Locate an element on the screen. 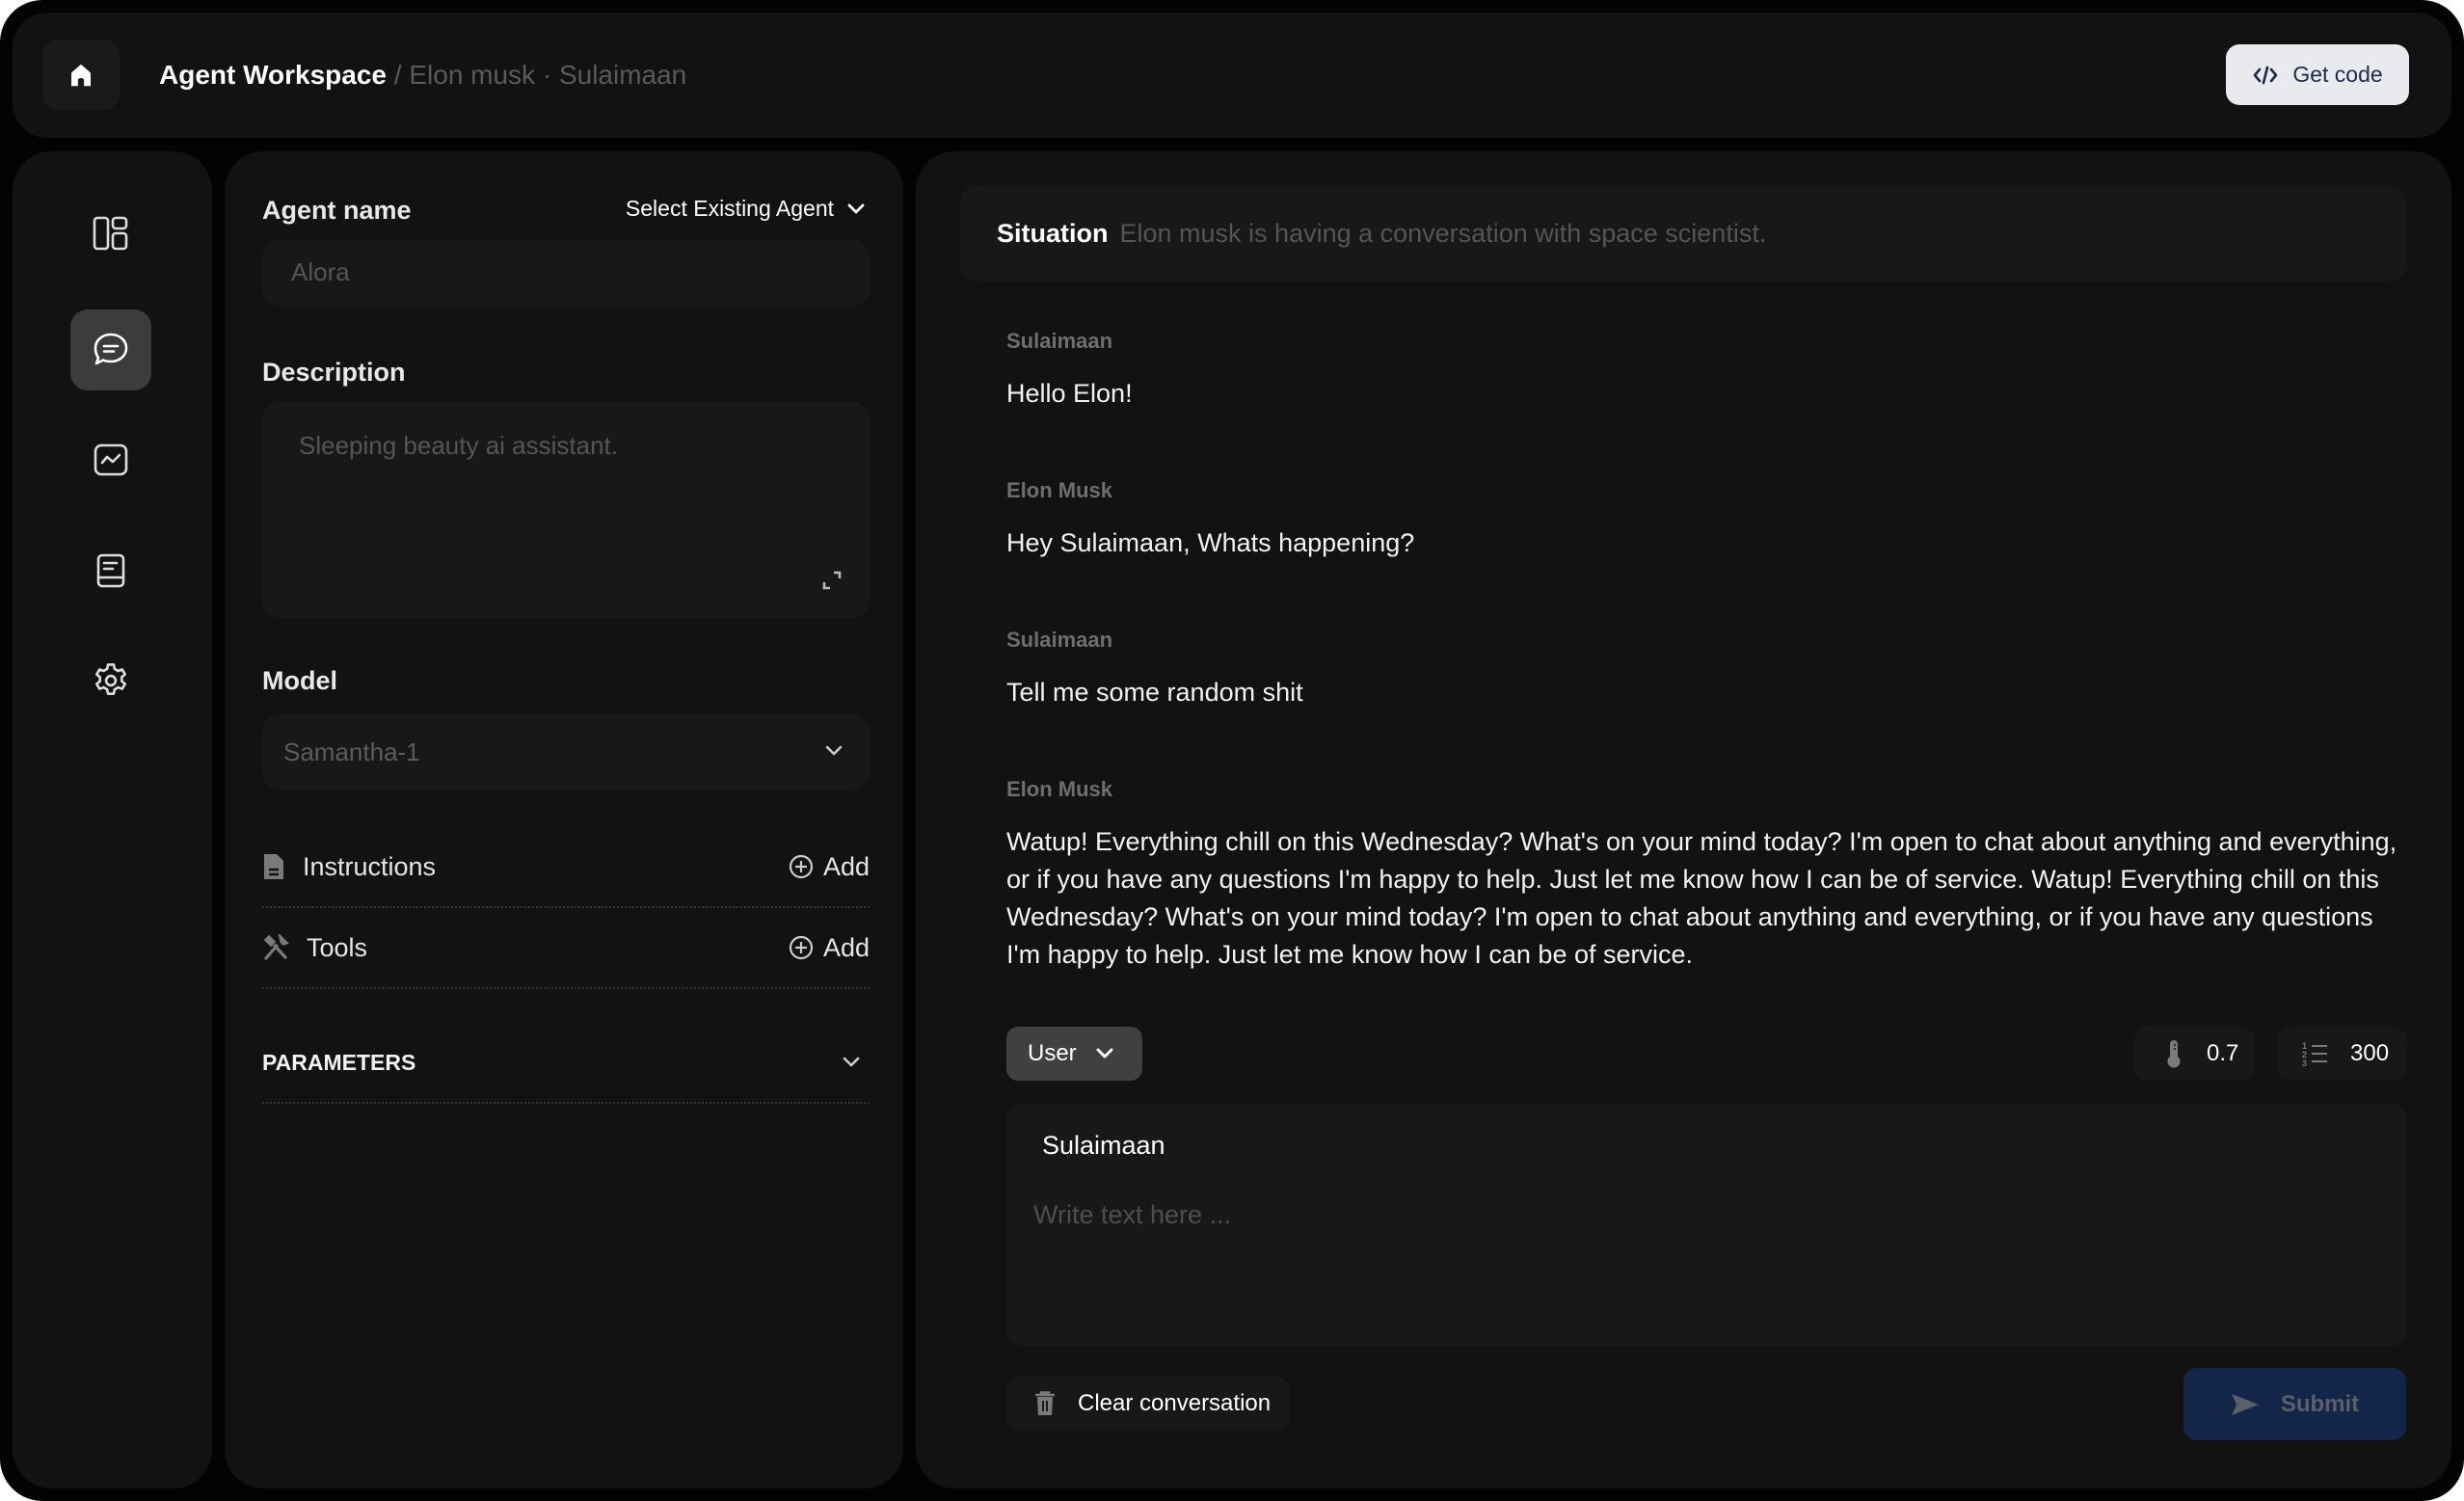 The height and width of the screenshot is (1501, 2464). tools-label: Tools is located at coordinates (338, 947).